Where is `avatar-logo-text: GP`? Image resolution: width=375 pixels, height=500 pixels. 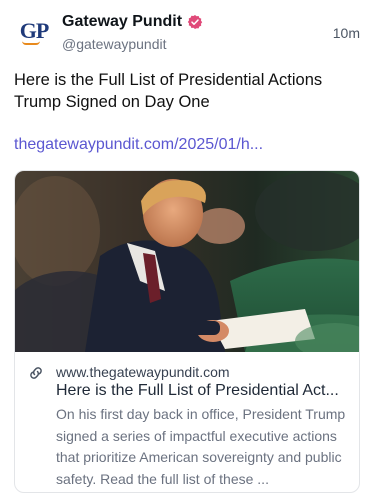 avatar-logo-text: GP is located at coordinates (34, 30).